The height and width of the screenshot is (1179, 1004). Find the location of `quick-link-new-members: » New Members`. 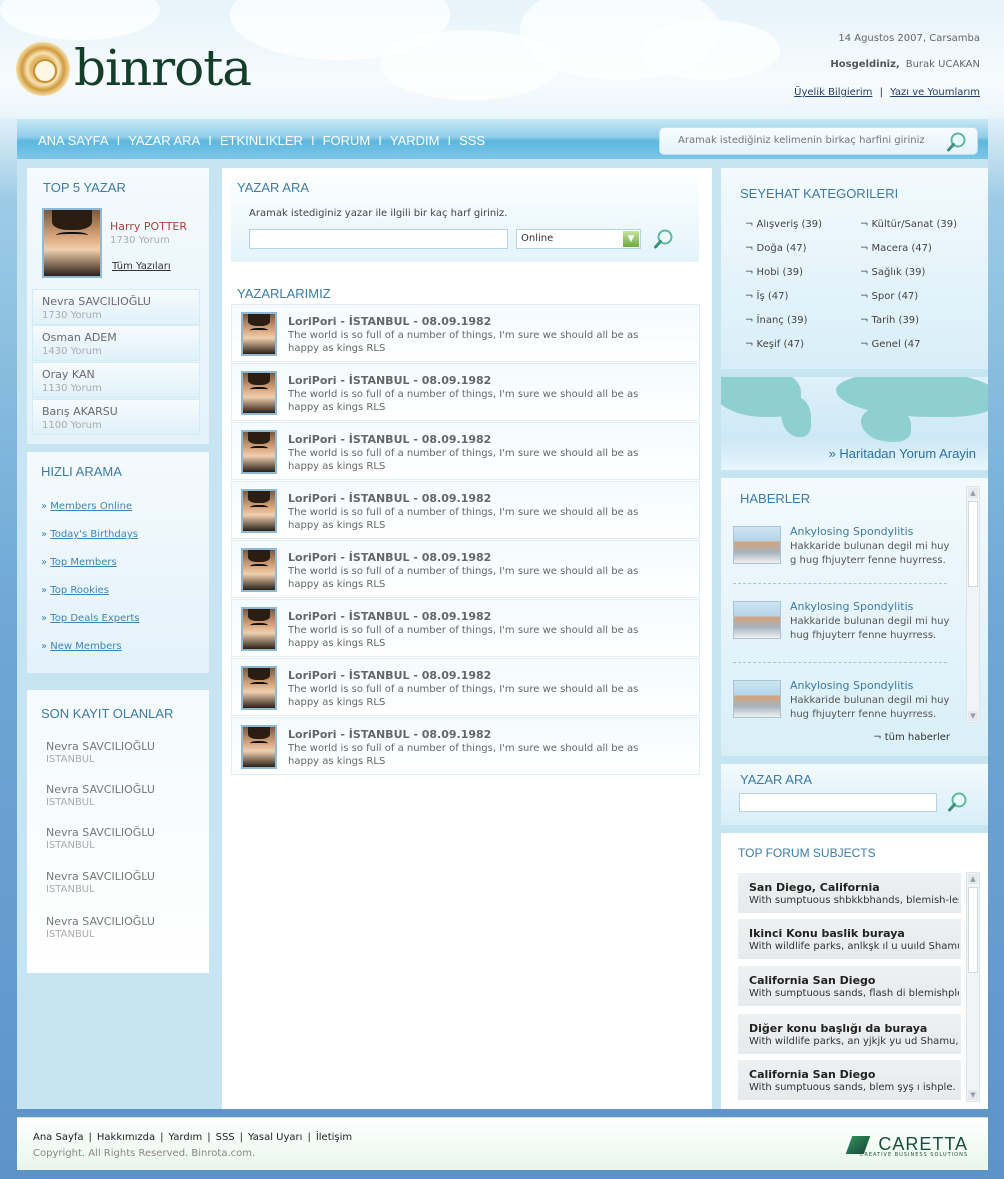

quick-link-new-members: » New Members is located at coordinates (81, 646).